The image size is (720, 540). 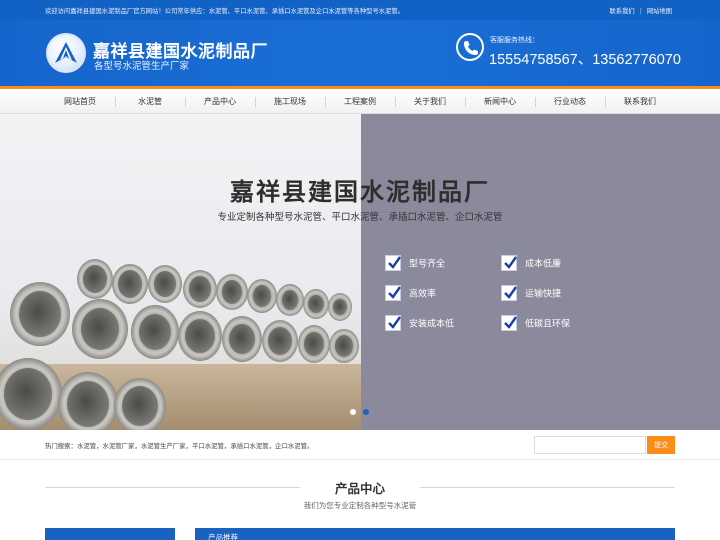 I want to click on product-category-sidebar, so click(x=110, y=534).